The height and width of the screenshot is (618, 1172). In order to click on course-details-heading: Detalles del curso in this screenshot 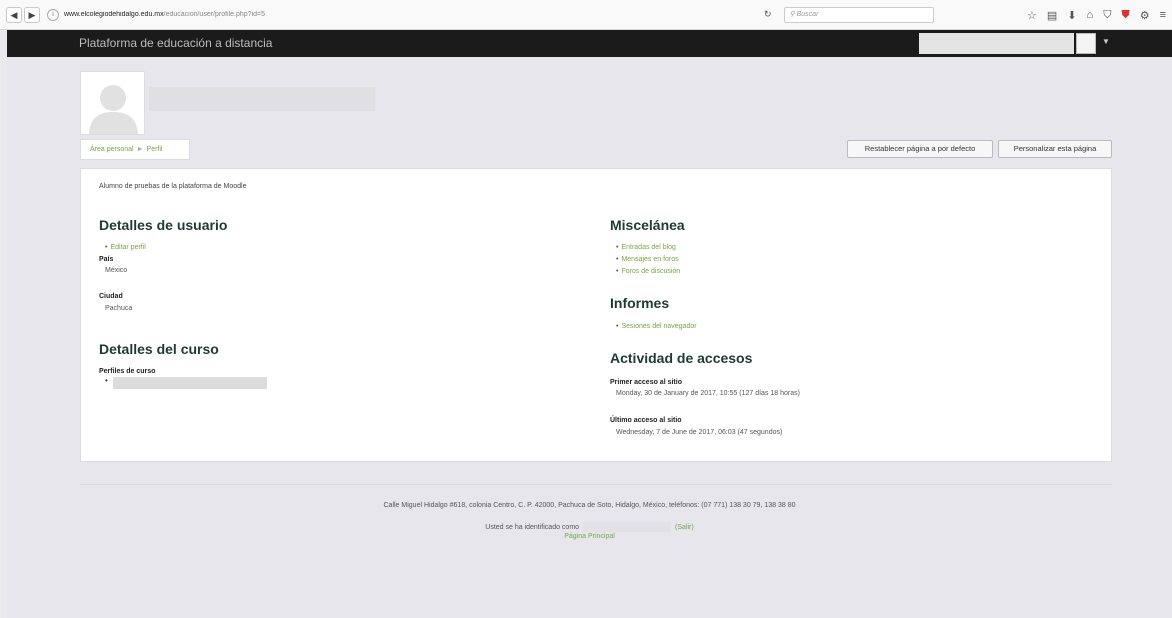, I will do `click(159, 349)`.